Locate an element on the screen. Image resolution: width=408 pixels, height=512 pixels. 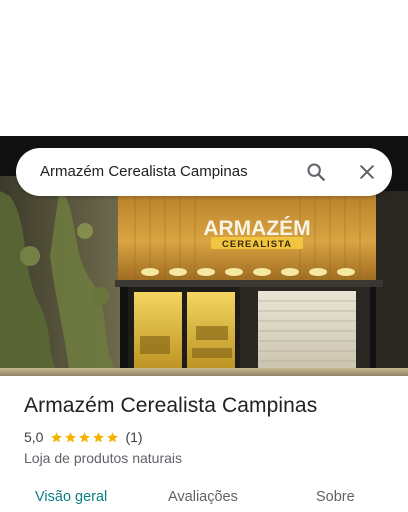
tab-overview: Visão geral is located at coordinates (71, 497).